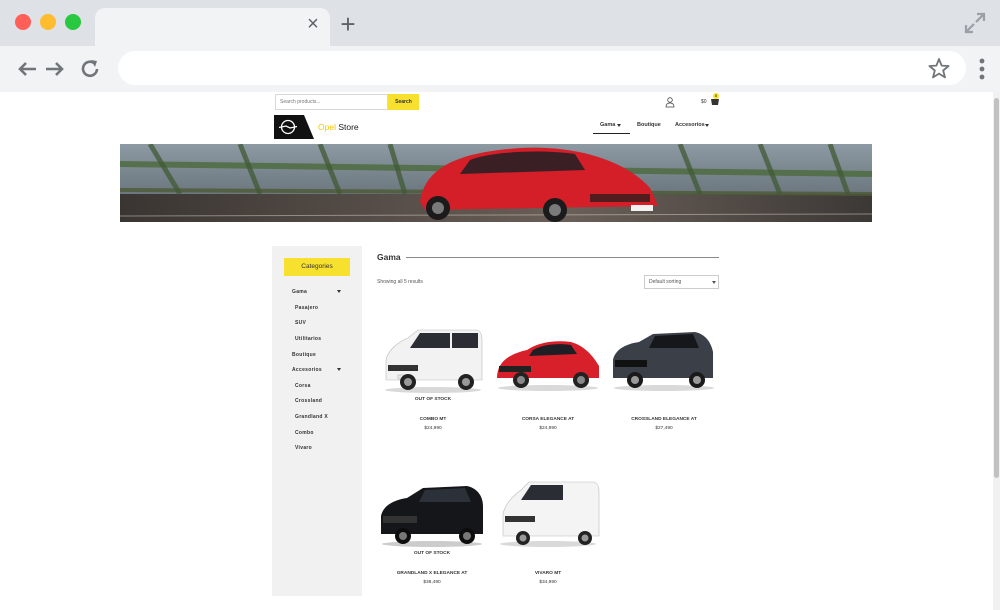  What do you see at coordinates (664, 419) in the screenshot?
I see `product-name: CROSSLAND ELEGANCE AT` at bounding box center [664, 419].